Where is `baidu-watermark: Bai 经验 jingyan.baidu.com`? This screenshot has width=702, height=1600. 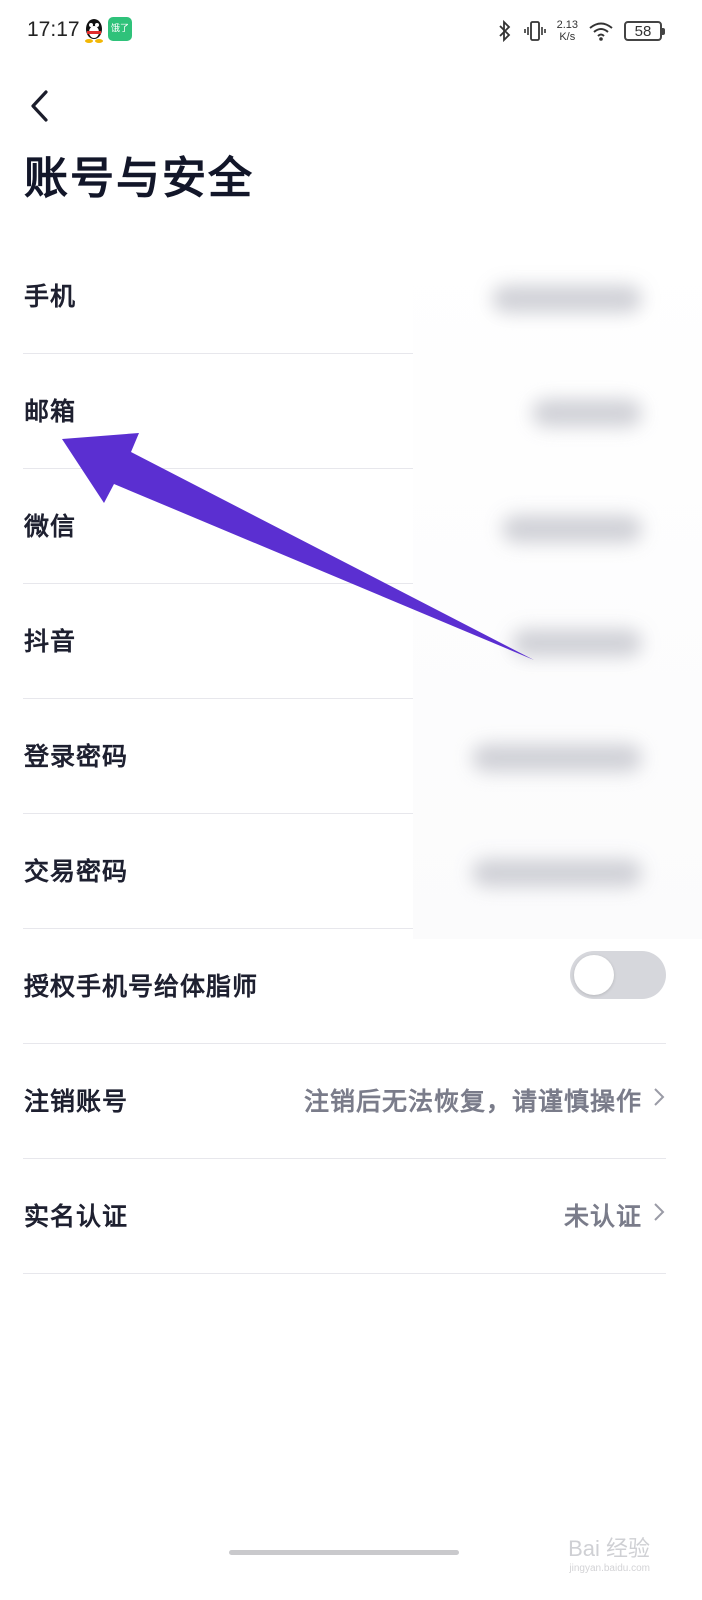
baidu-watermark: Bai 经验 jingyan.baidu.com is located at coordinates (609, 1552).